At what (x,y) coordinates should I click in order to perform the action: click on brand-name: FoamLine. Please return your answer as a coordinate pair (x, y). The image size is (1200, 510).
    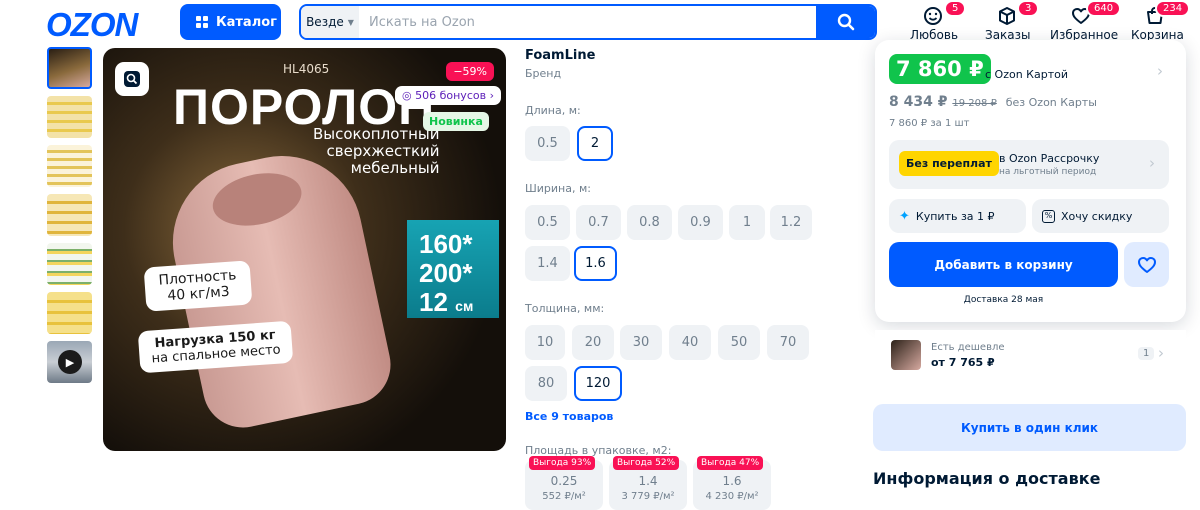
    Looking at the image, I should click on (690, 55).